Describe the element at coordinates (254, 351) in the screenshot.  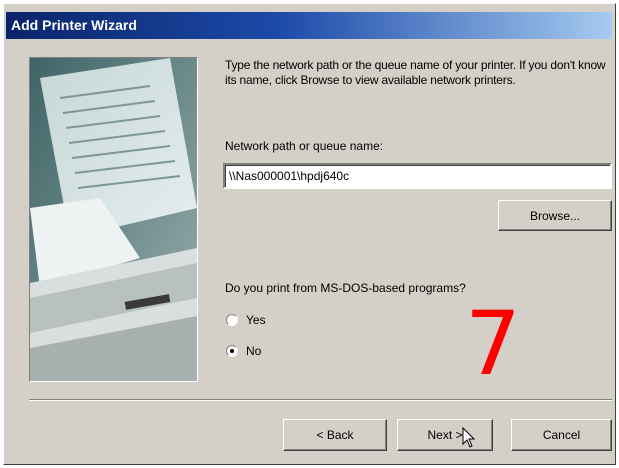
I see `radio-no-label: No` at that location.